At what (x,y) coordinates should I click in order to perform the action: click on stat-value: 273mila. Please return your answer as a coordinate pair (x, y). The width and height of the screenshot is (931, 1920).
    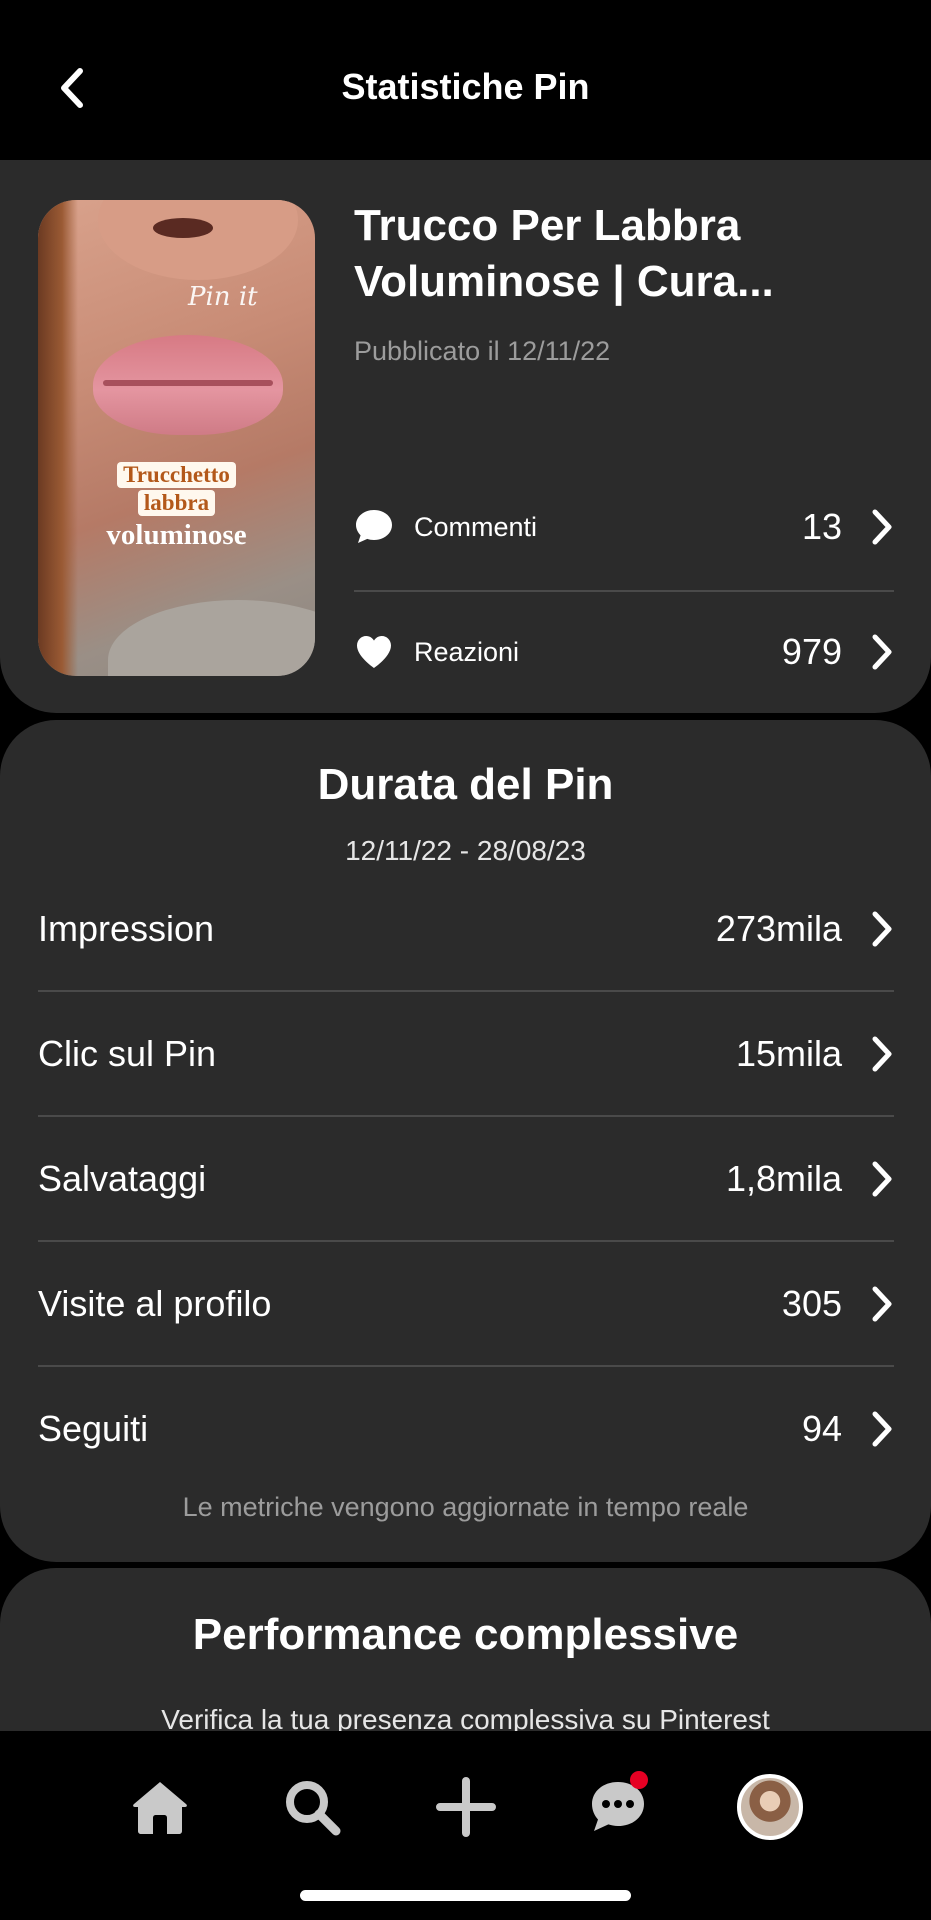
    Looking at the image, I should click on (778, 928).